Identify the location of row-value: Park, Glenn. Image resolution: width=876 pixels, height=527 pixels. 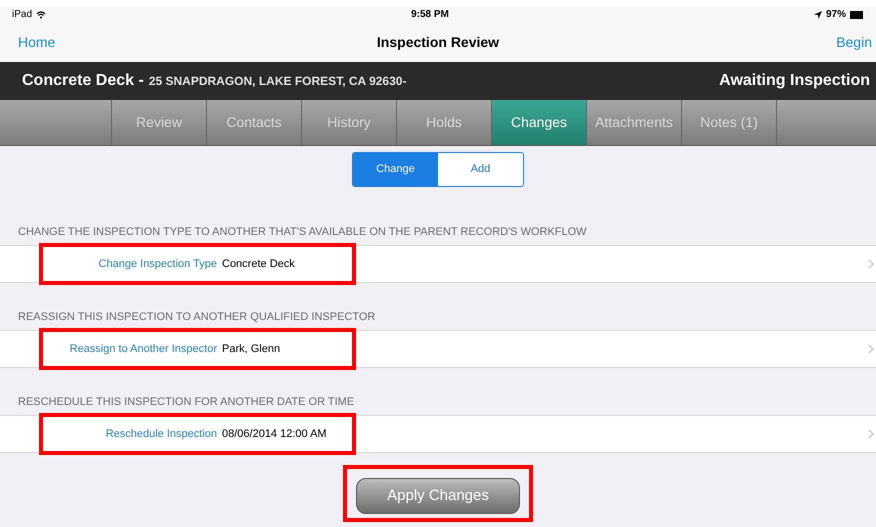
(251, 349).